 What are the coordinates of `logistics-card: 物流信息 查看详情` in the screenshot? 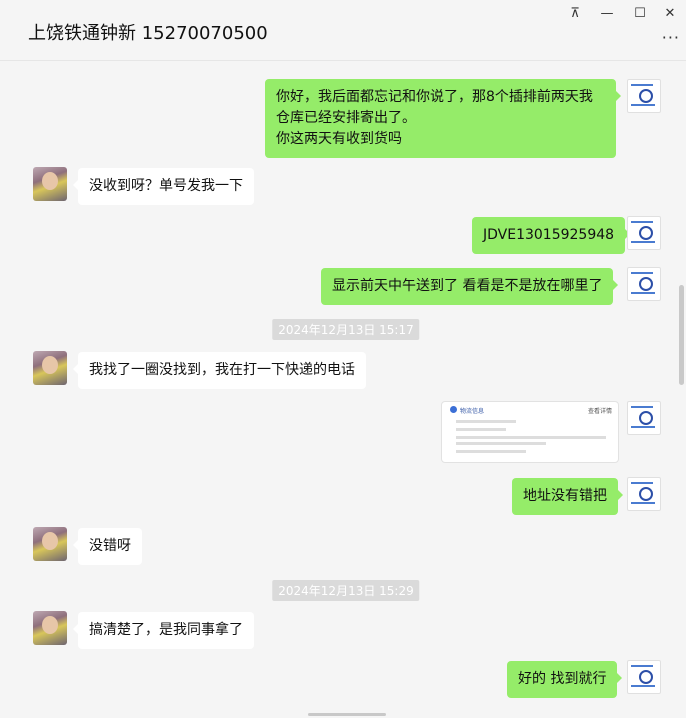 It's located at (530, 432).